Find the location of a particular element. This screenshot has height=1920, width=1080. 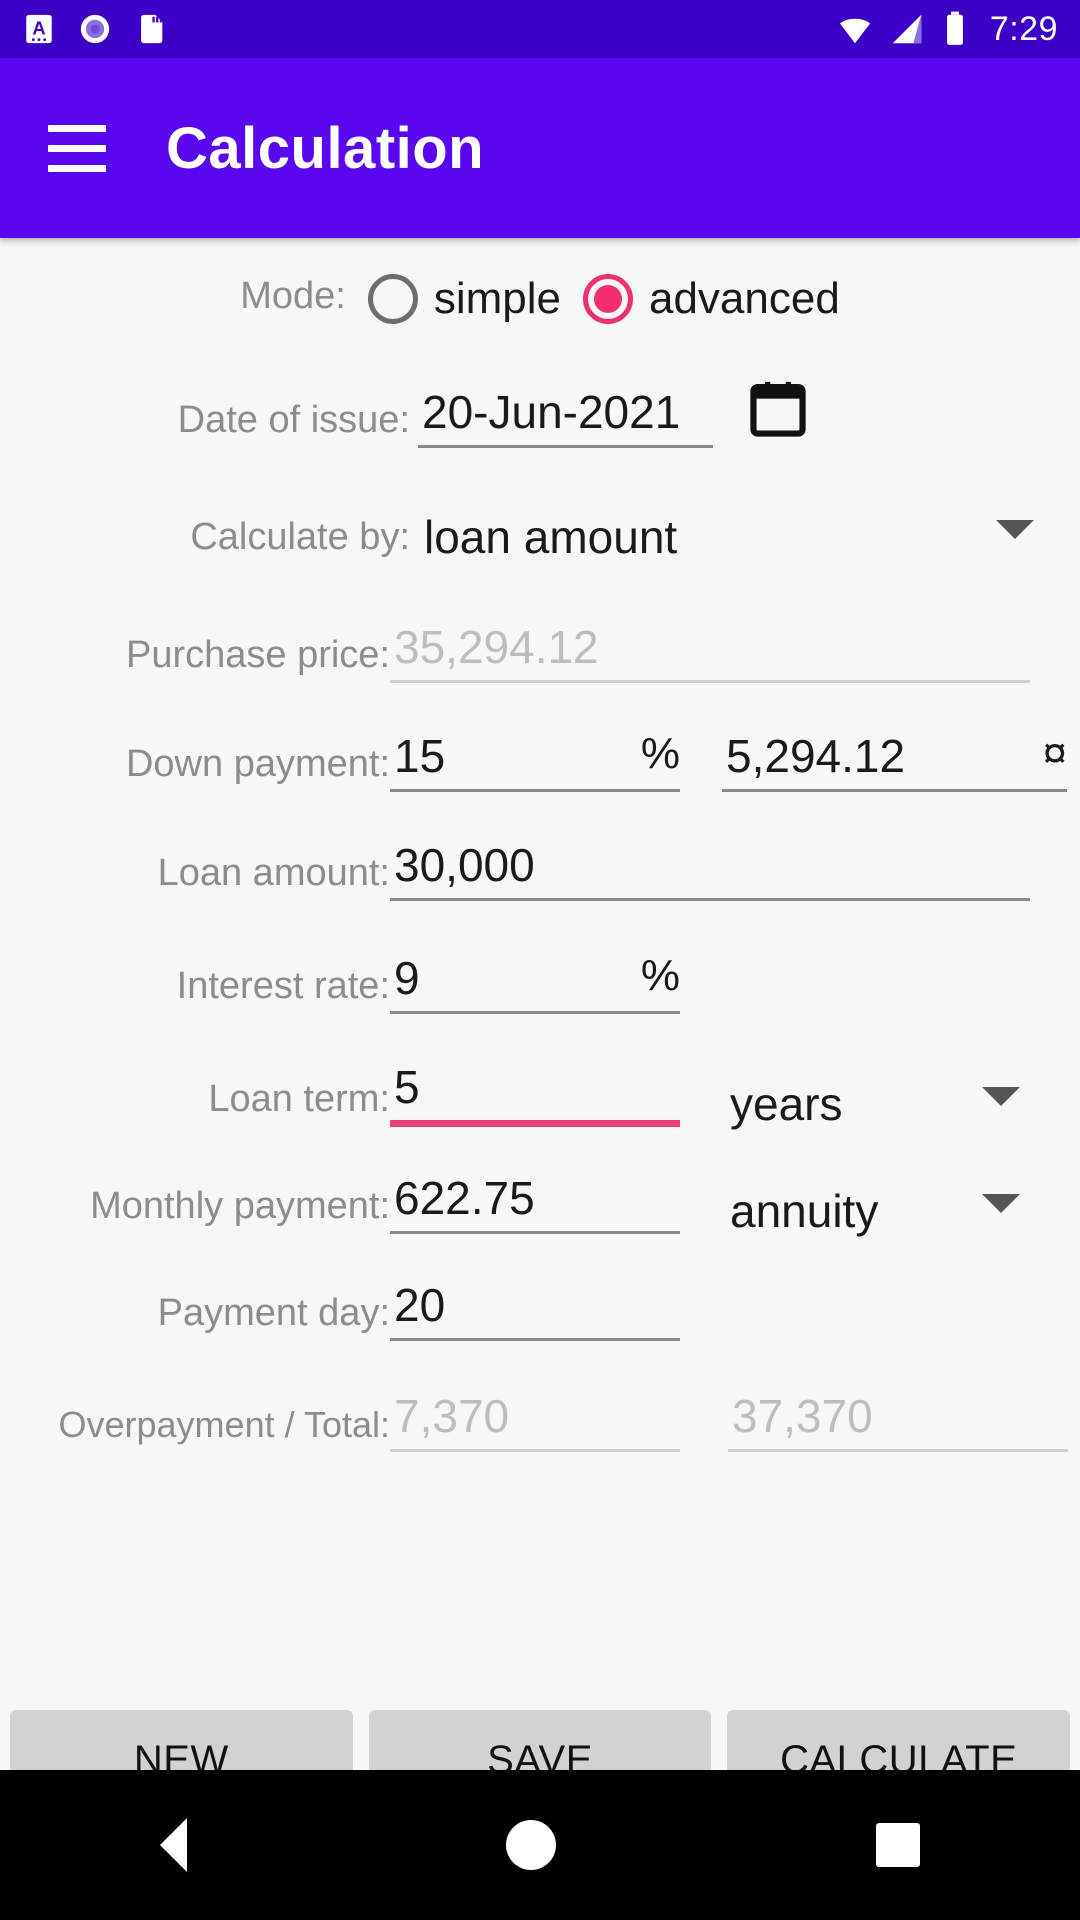

calendar-icon is located at coordinates (778, 409).